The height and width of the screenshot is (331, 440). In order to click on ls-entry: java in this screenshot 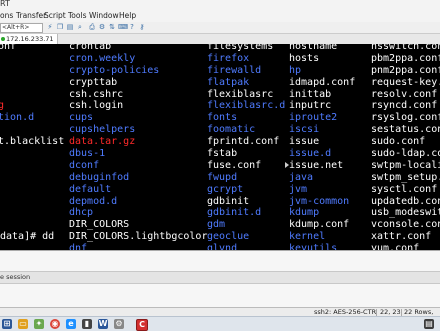, I will do `click(301, 177)`.